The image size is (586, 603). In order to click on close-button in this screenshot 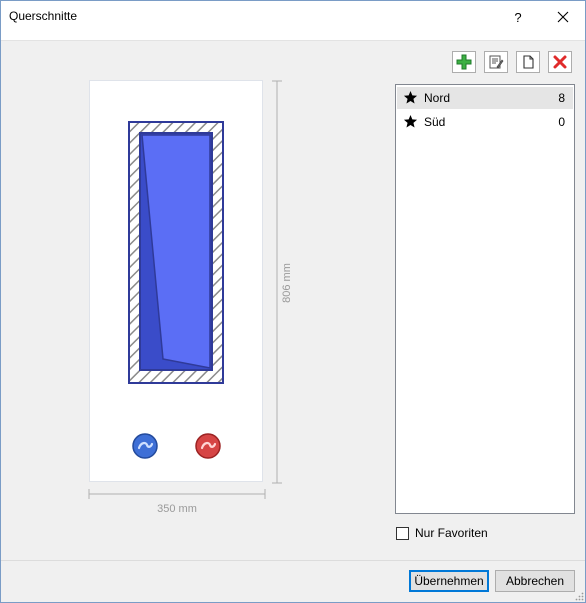, I will do `click(563, 17)`.